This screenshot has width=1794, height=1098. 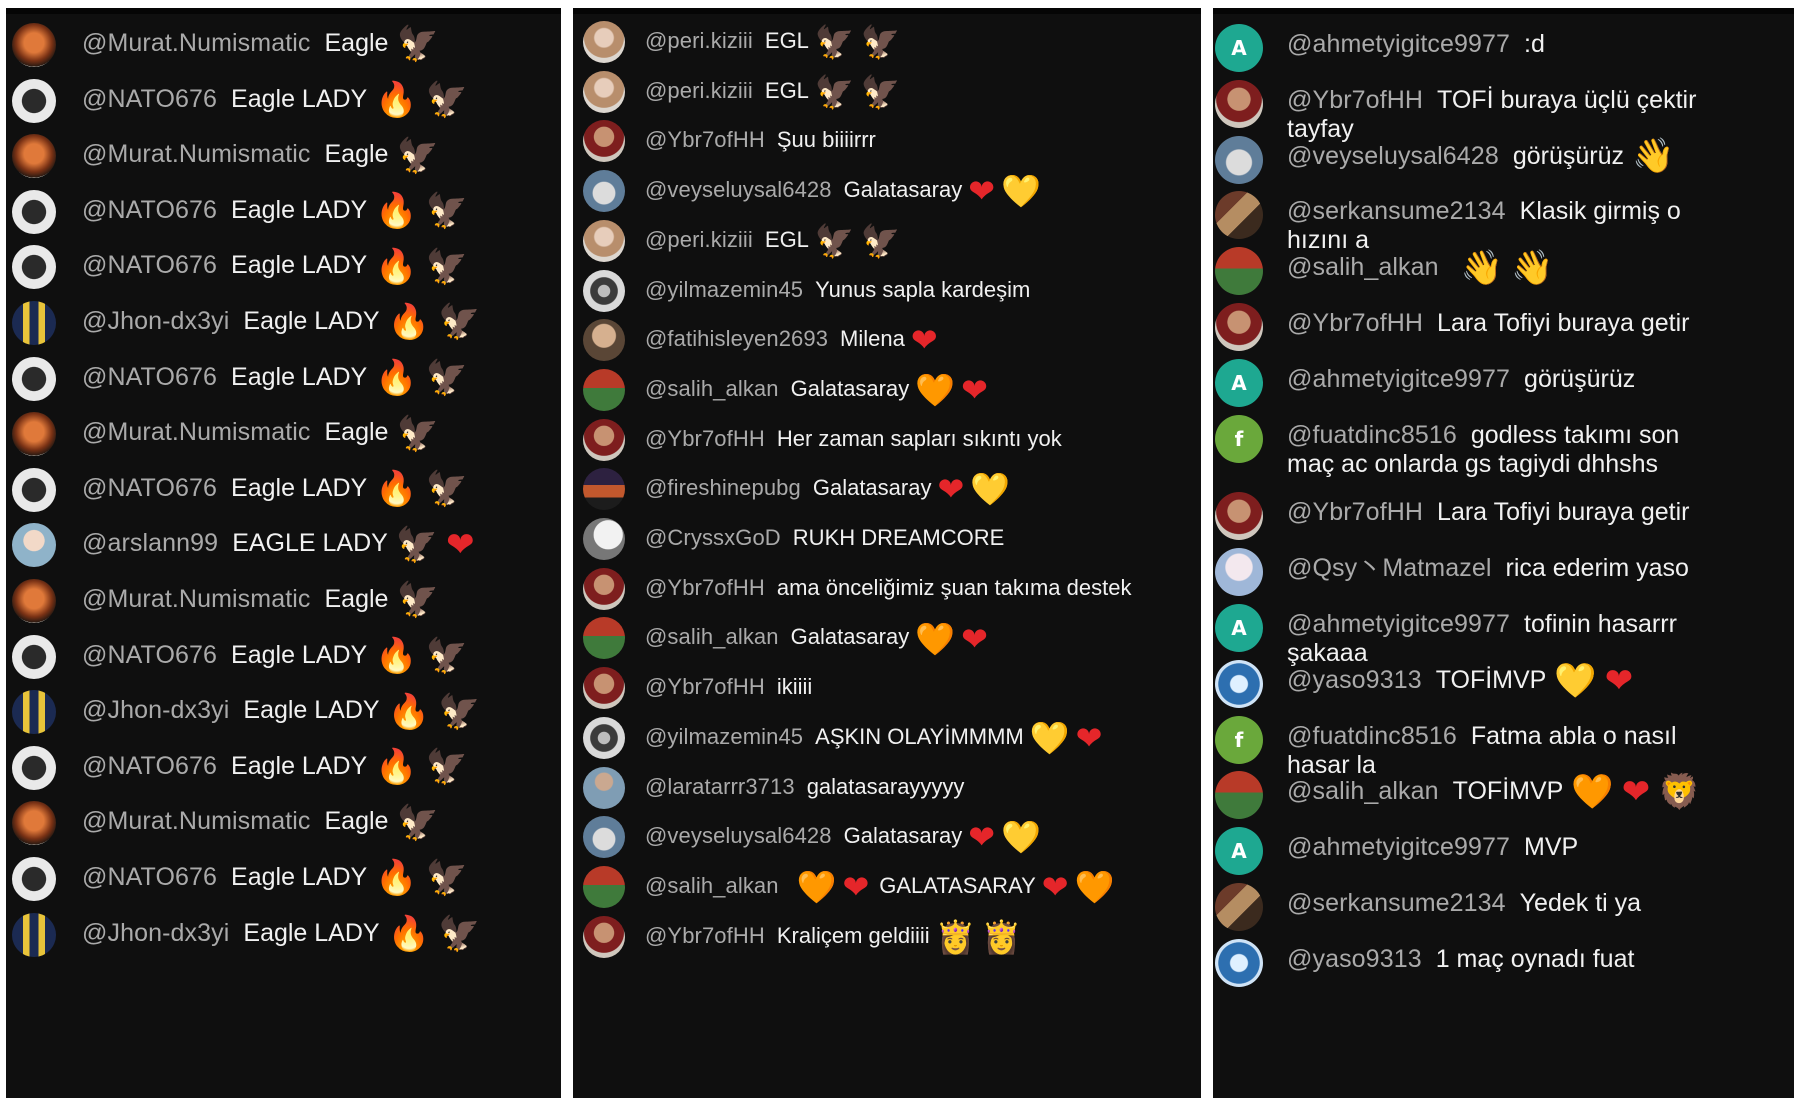 I want to click on chat-username: @CryssxGoD, so click(x=713, y=537).